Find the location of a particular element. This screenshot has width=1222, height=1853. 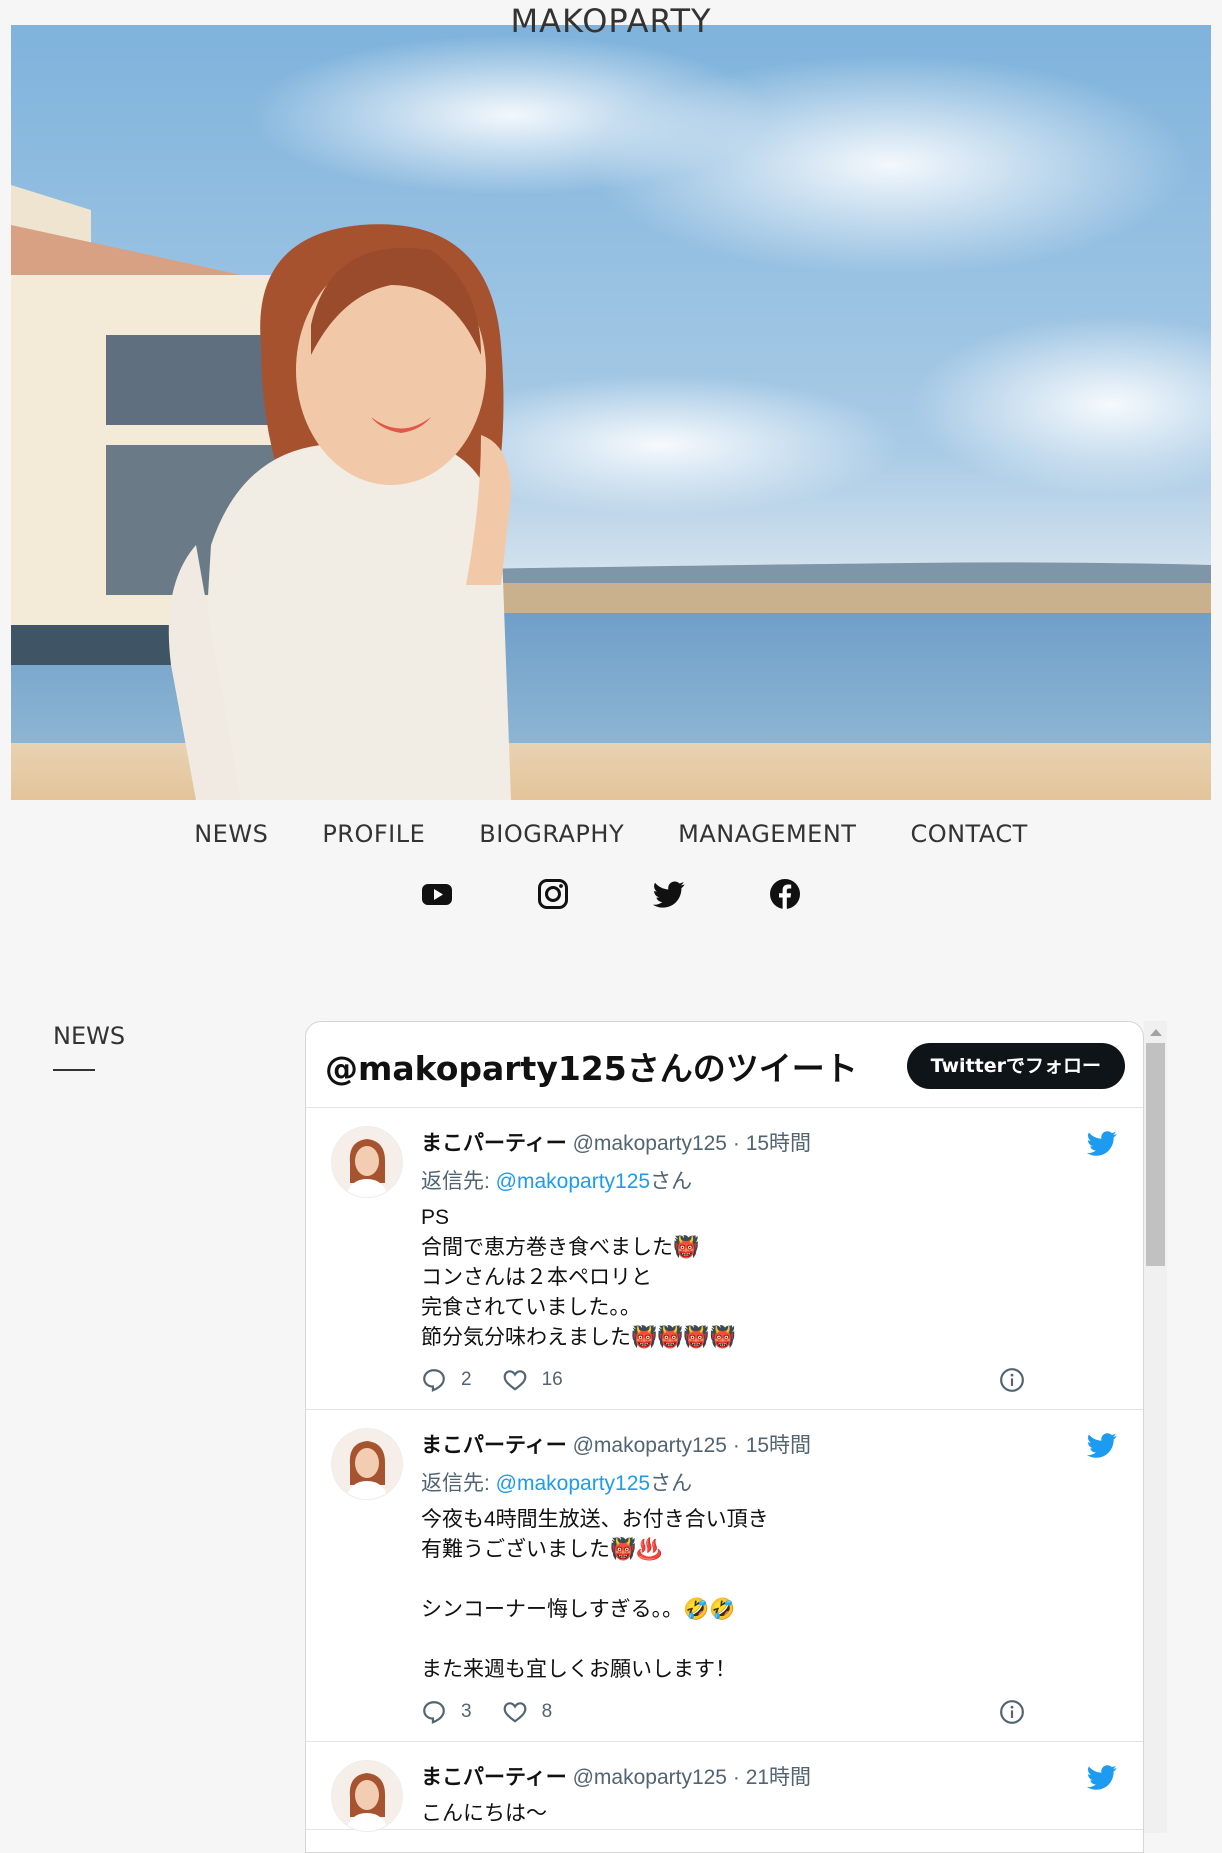

reply-button: 3 is located at coordinates (446, 1712).